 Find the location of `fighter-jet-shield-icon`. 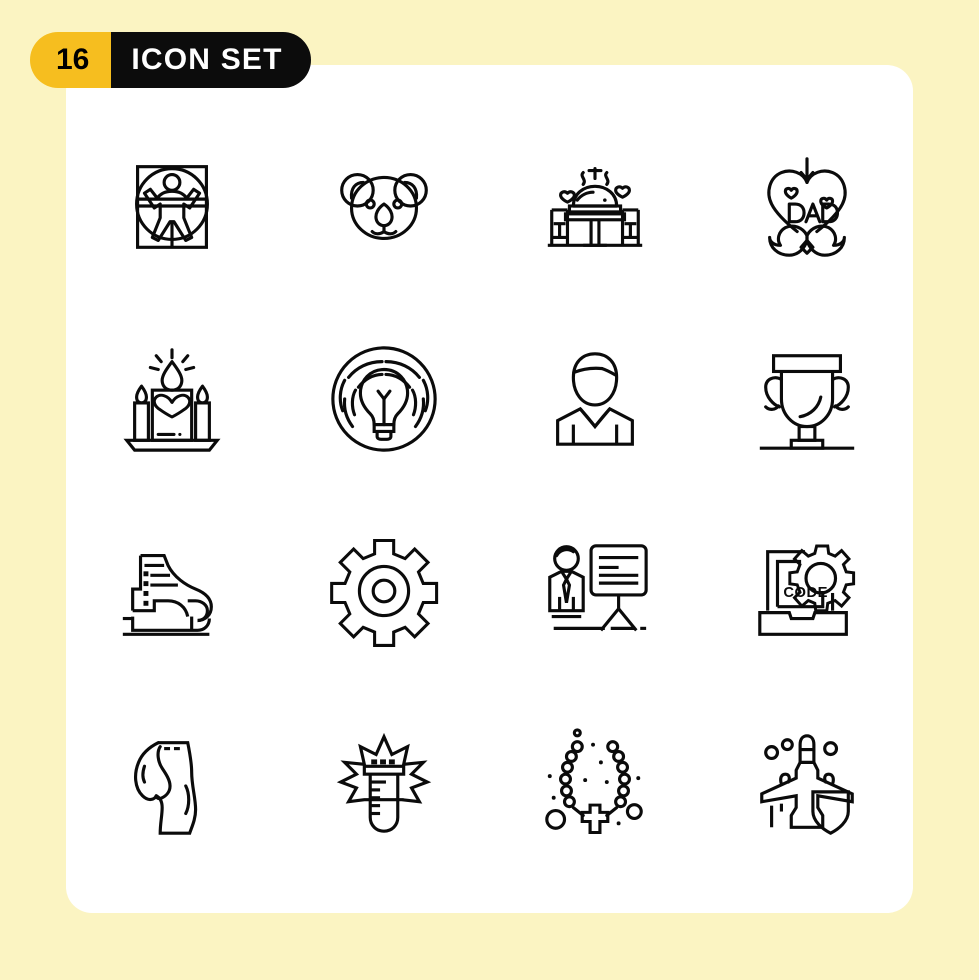

fighter-jet-shield-icon is located at coordinates (807, 784).